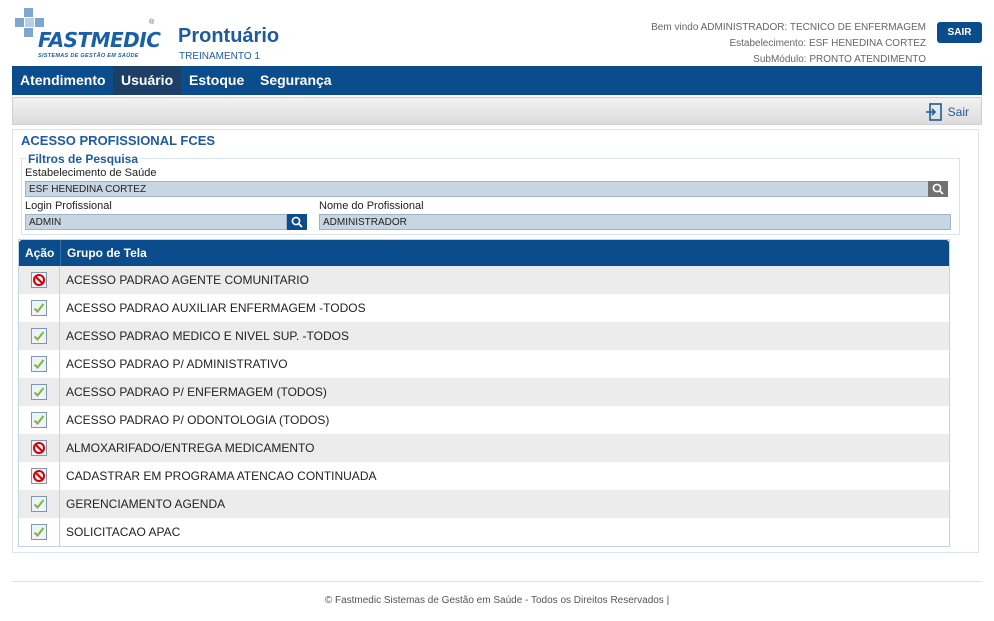 Image resolution: width=994 pixels, height=621 pixels. I want to click on logo: FASTMEDIC ® SISTEMAS DE GESTÃO EM SAÚDE, so click(86, 34).